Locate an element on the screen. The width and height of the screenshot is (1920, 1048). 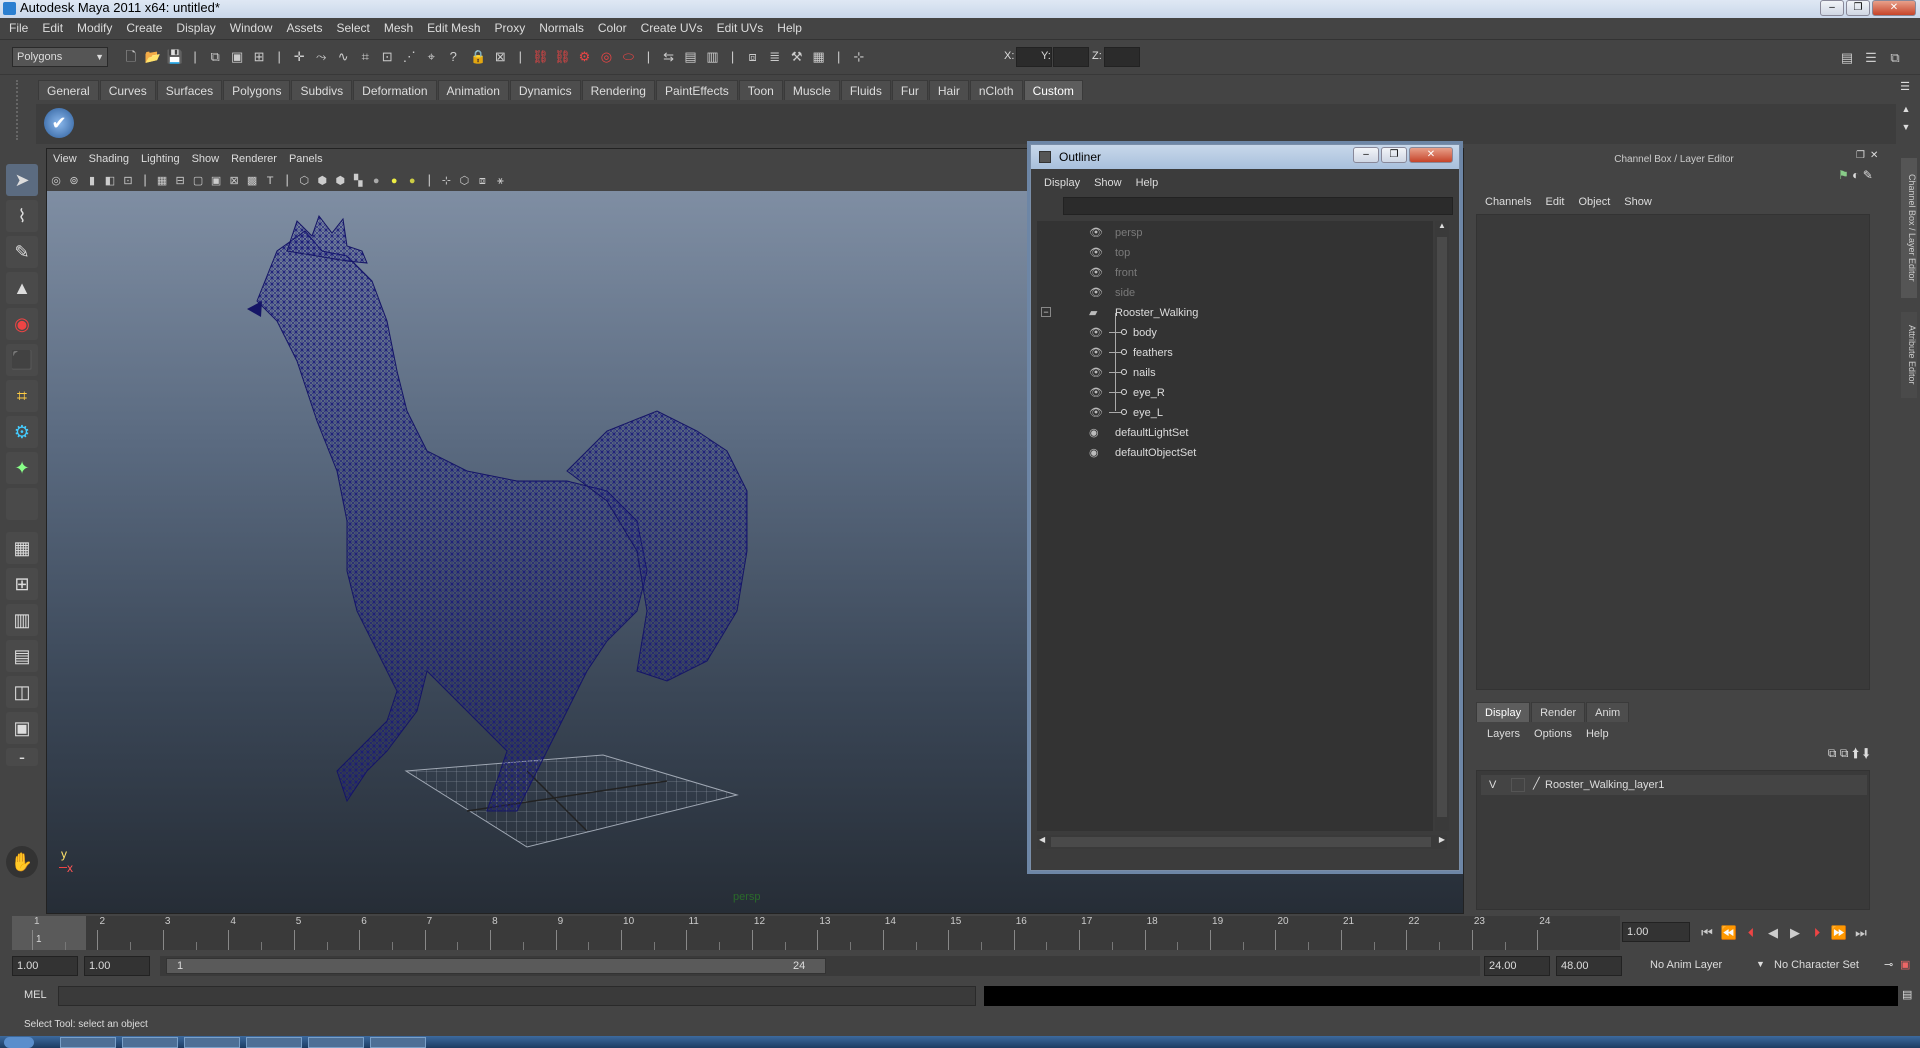
scale-tool-icon: ⬛ is located at coordinates (22, 360).